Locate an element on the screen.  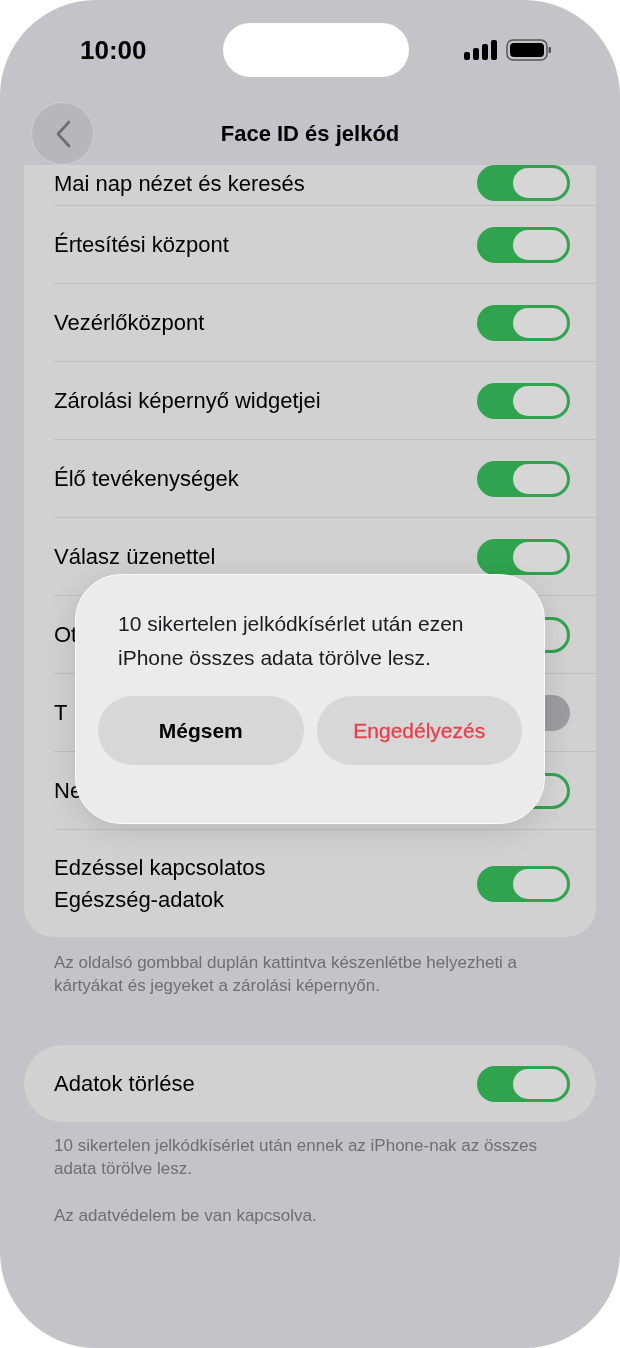
cancel-button: Mégsem is located at coordinates (201, 730).